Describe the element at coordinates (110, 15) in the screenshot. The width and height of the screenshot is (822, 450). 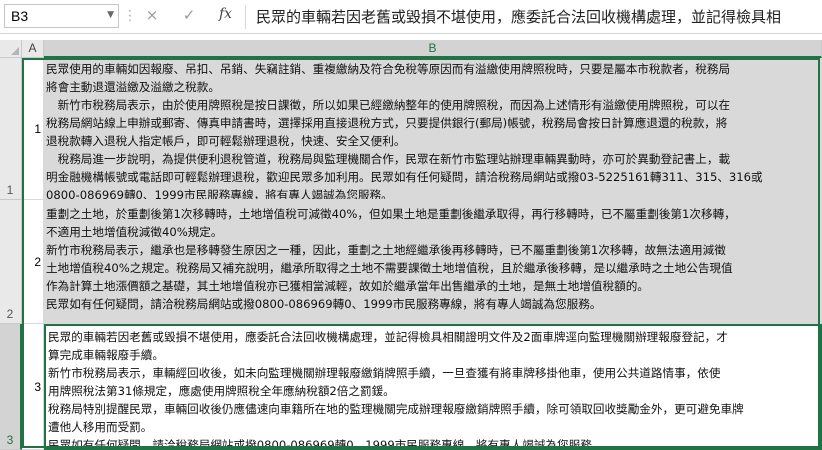
I see `chevron-down-icon: ▼` at that location.